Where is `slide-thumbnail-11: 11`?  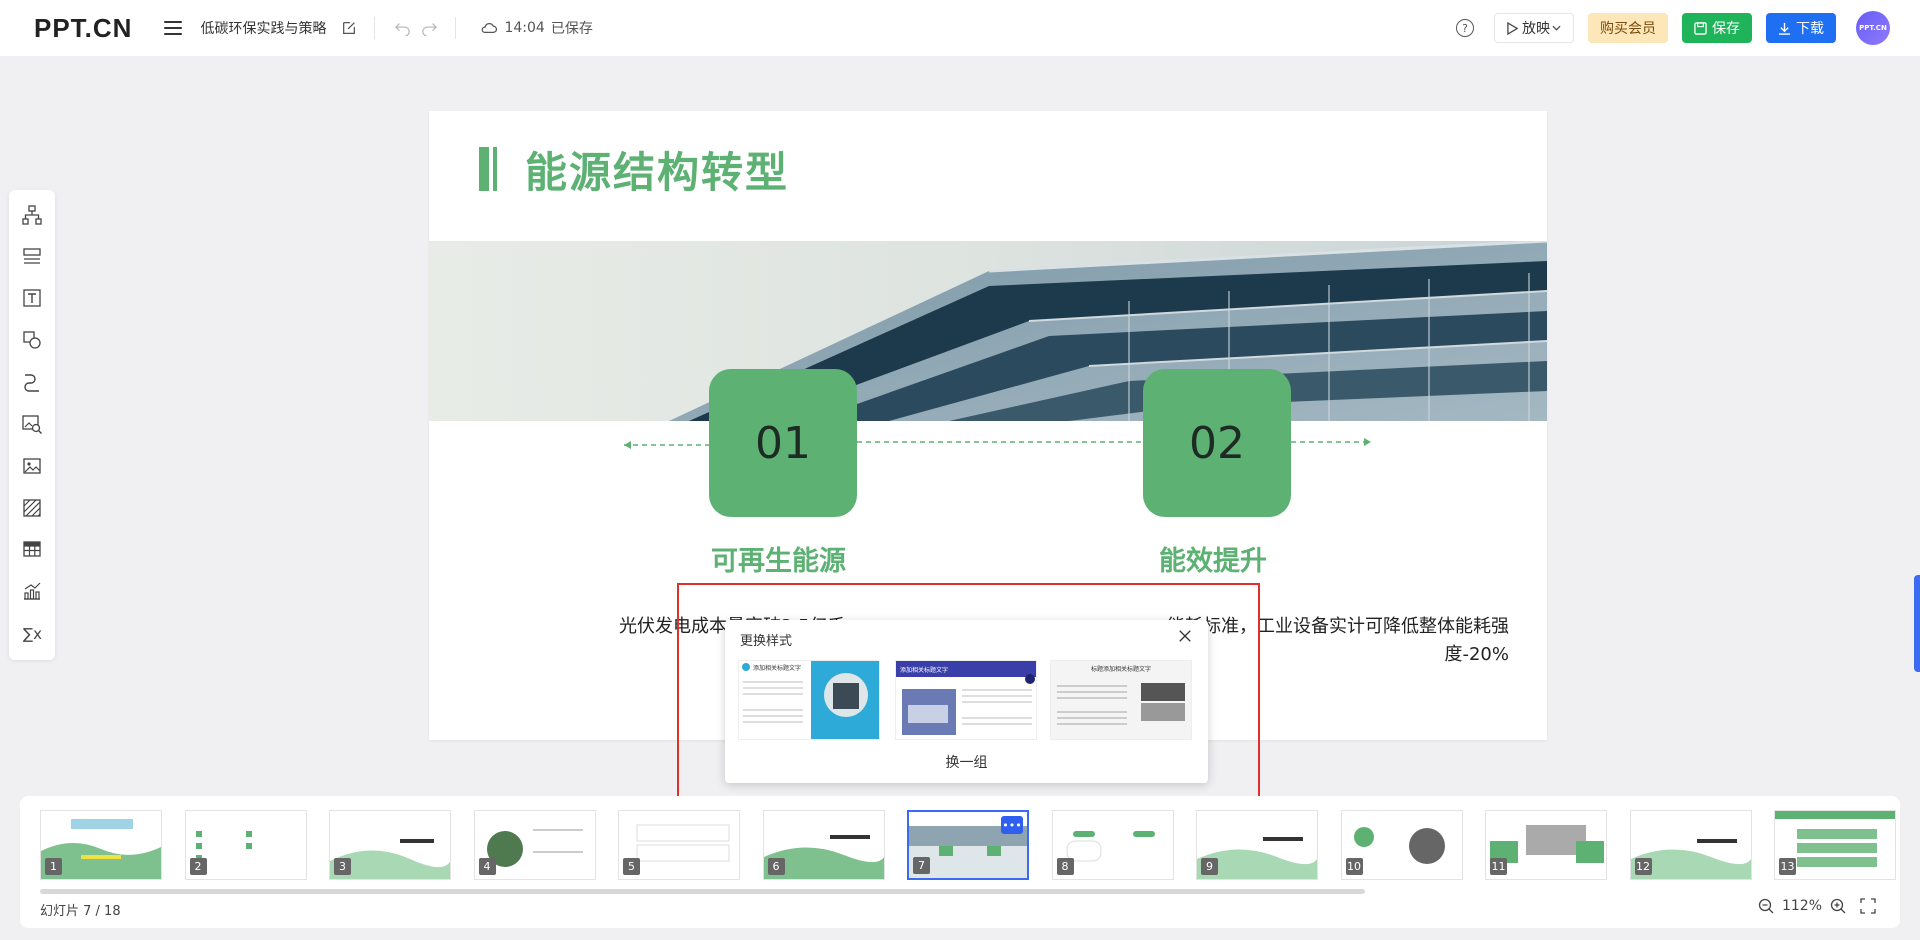
slide-thumbnail-11: 11 is located at coordinates (1546, 845).